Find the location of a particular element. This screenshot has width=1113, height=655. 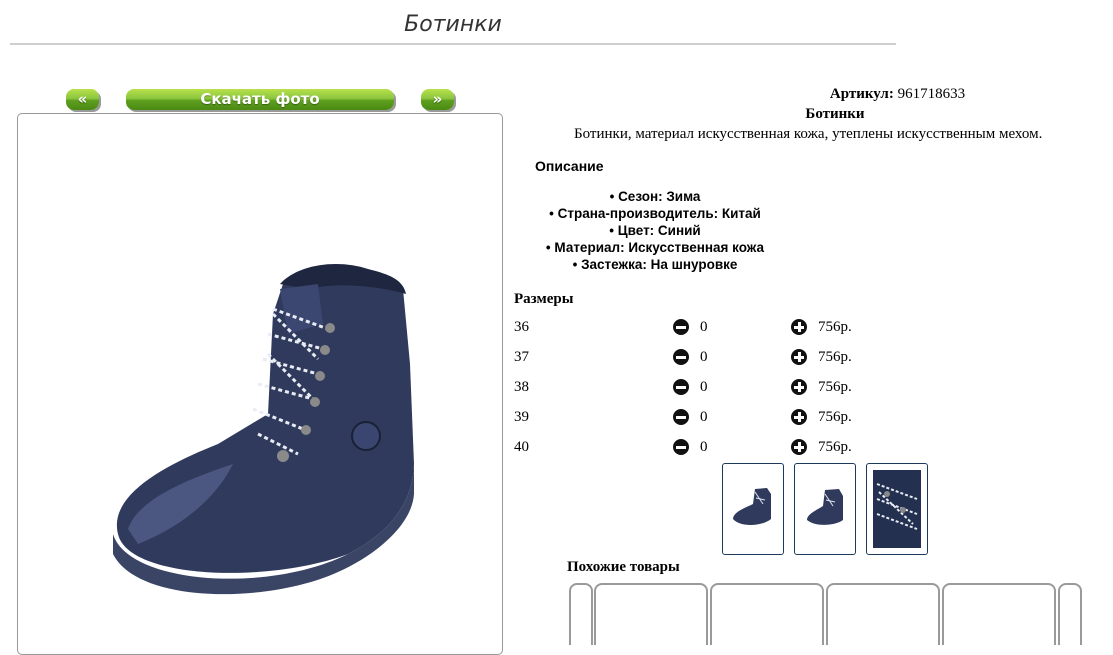

size-row: 40 0 756р. is located at coordinates (694, 448).